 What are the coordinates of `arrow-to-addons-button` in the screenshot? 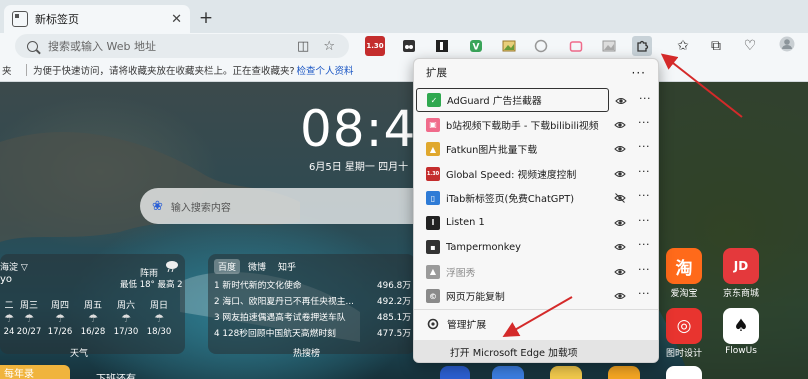 It's located at (537, 316).